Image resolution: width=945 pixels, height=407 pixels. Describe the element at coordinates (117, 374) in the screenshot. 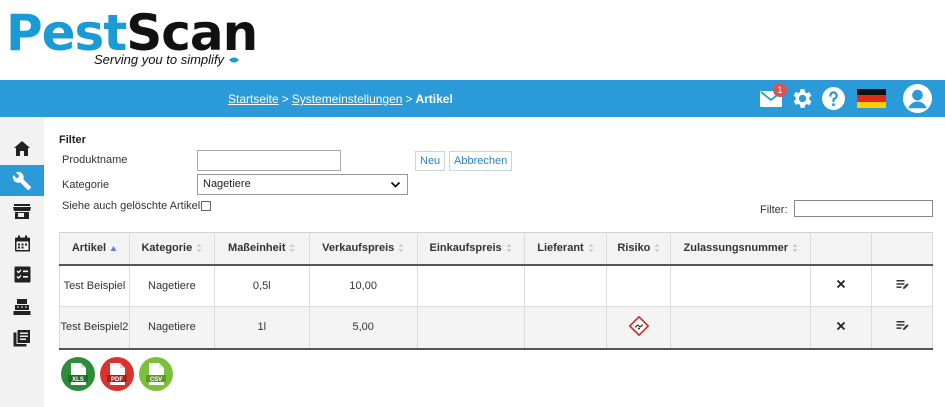

I see `export-pdf-button: PDF` at that location.